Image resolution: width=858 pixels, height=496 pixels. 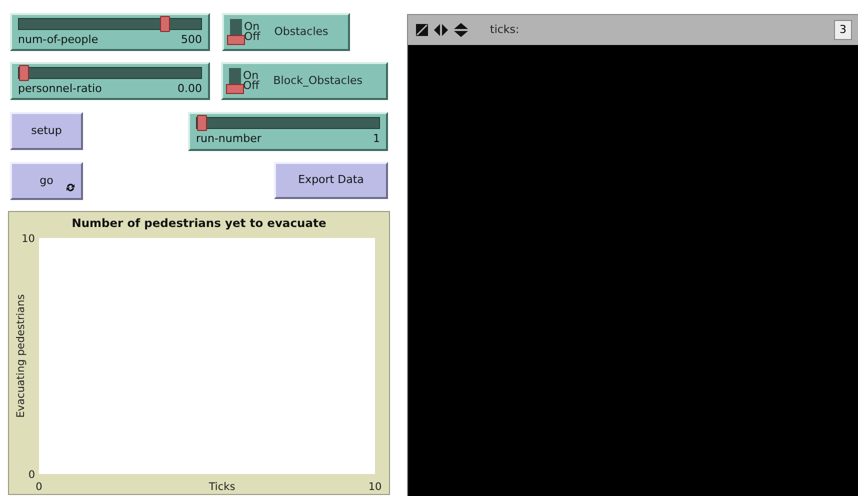 I want to click on x-axis-label: Ticks, so click(x=222, y=487).